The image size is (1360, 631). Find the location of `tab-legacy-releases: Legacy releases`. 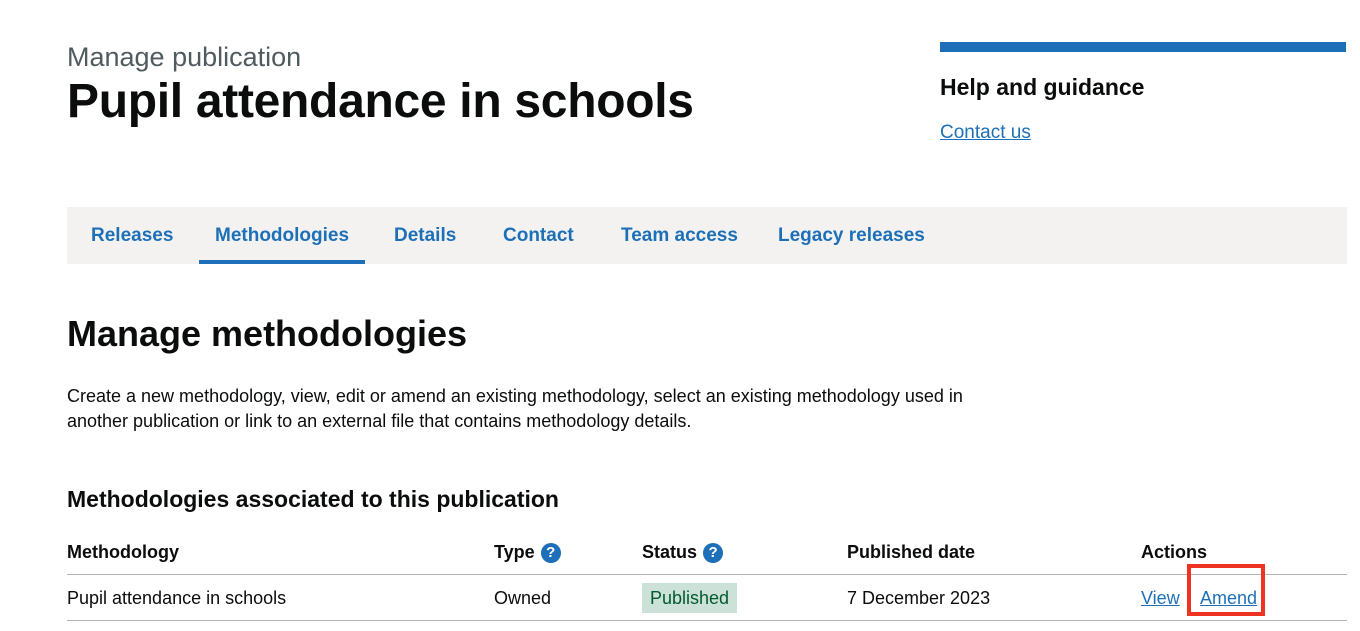

tab-legacy-releases: Legacy releases is located at coordinates (851, 235).